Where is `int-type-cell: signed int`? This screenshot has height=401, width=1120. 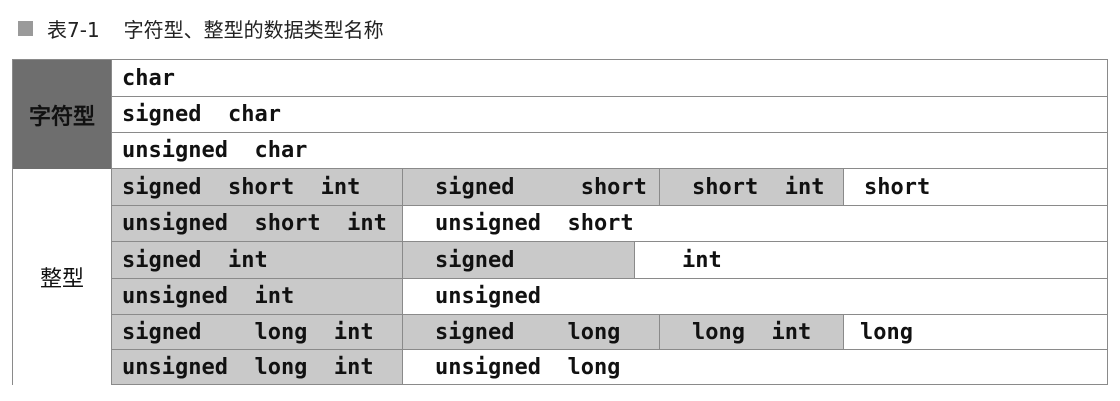
int-type-cell: signed int is located at coordinates (256, 260).